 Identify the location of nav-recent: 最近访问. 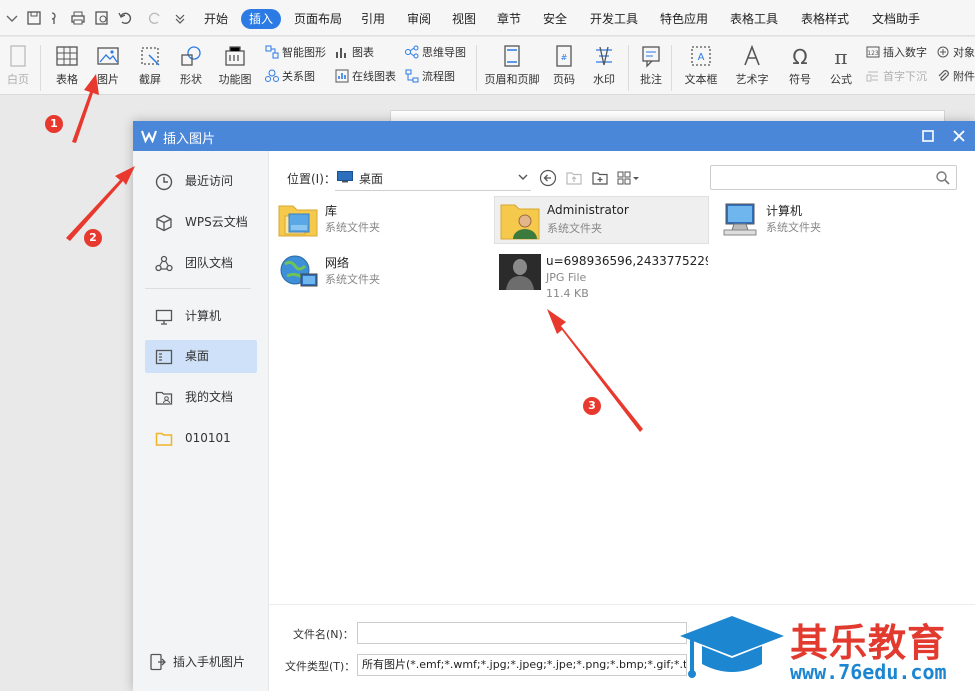
(201, 181).